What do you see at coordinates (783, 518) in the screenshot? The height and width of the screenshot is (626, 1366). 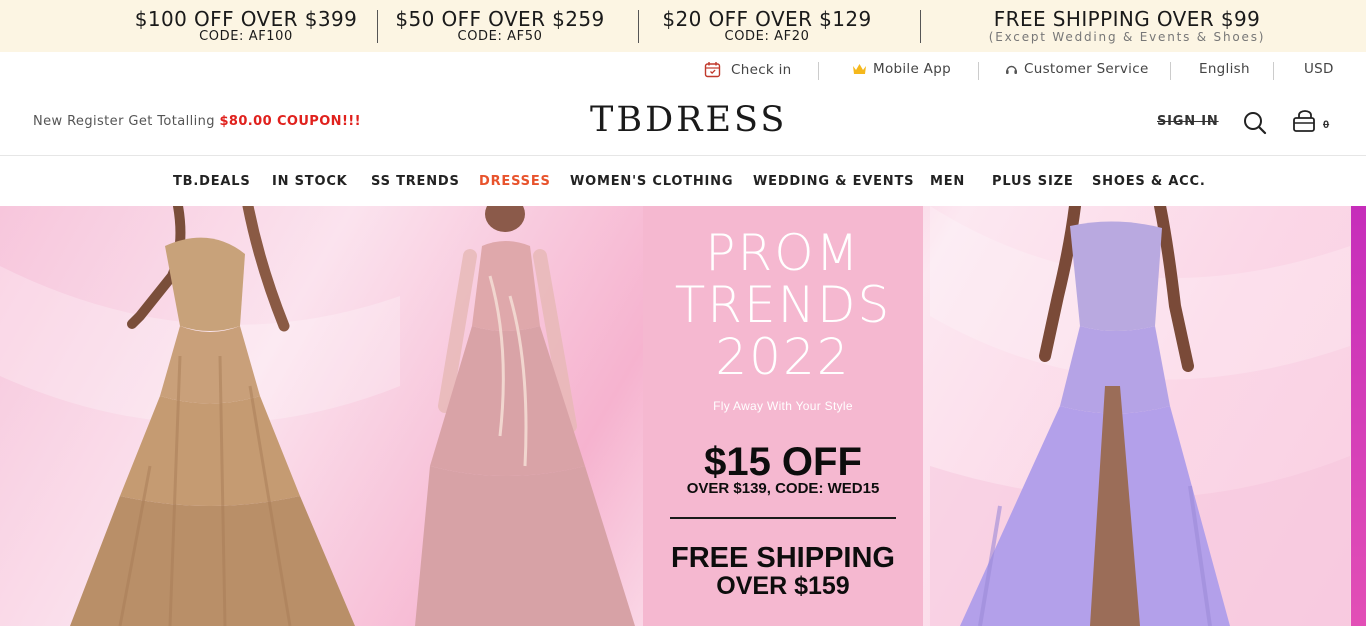 I see `panel-divider` at bounding box center [783, 518].